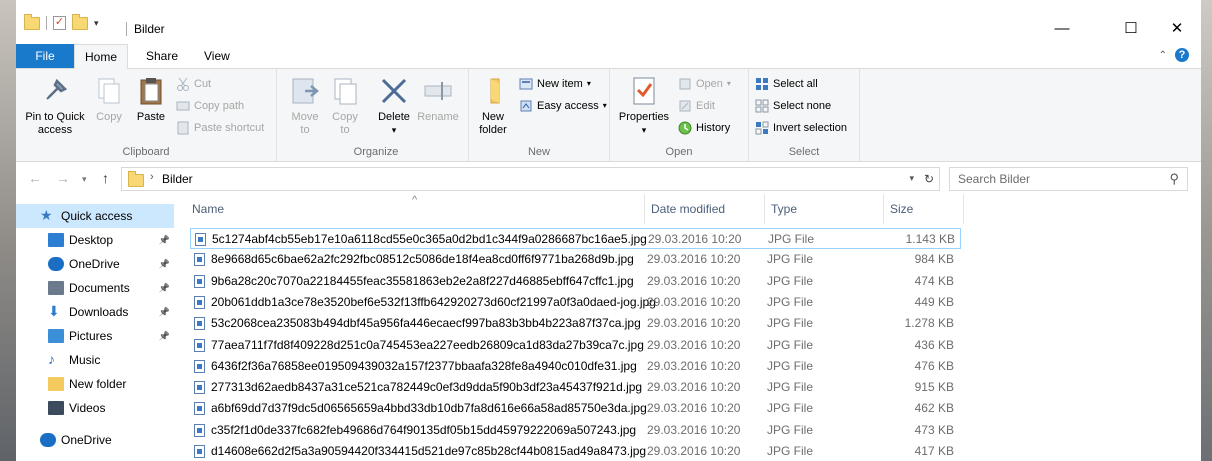 This screenshot has width=1212, height=461. What do you see at coordinates (63, 178) in the screenshot?
I see `forward-arrow-icon: →` at bounding box center [63, 178].